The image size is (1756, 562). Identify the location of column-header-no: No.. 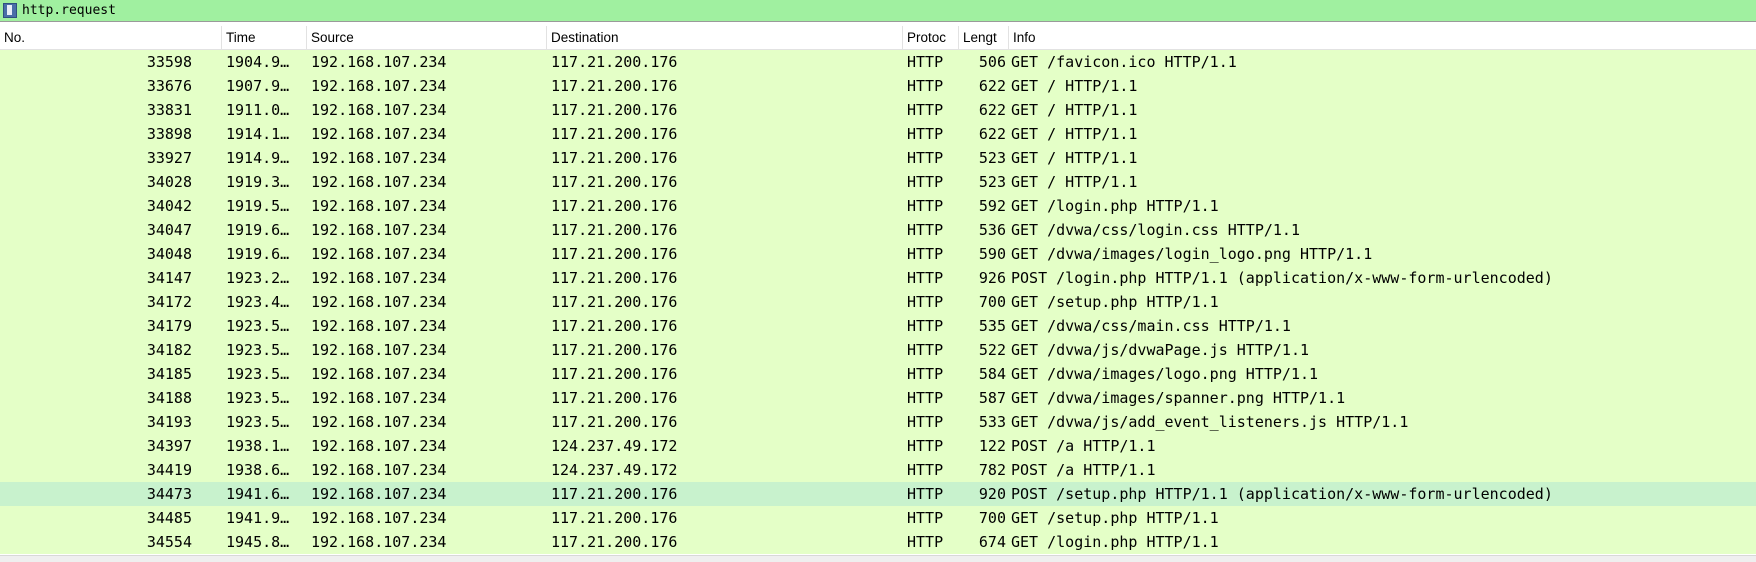
(111, 38).